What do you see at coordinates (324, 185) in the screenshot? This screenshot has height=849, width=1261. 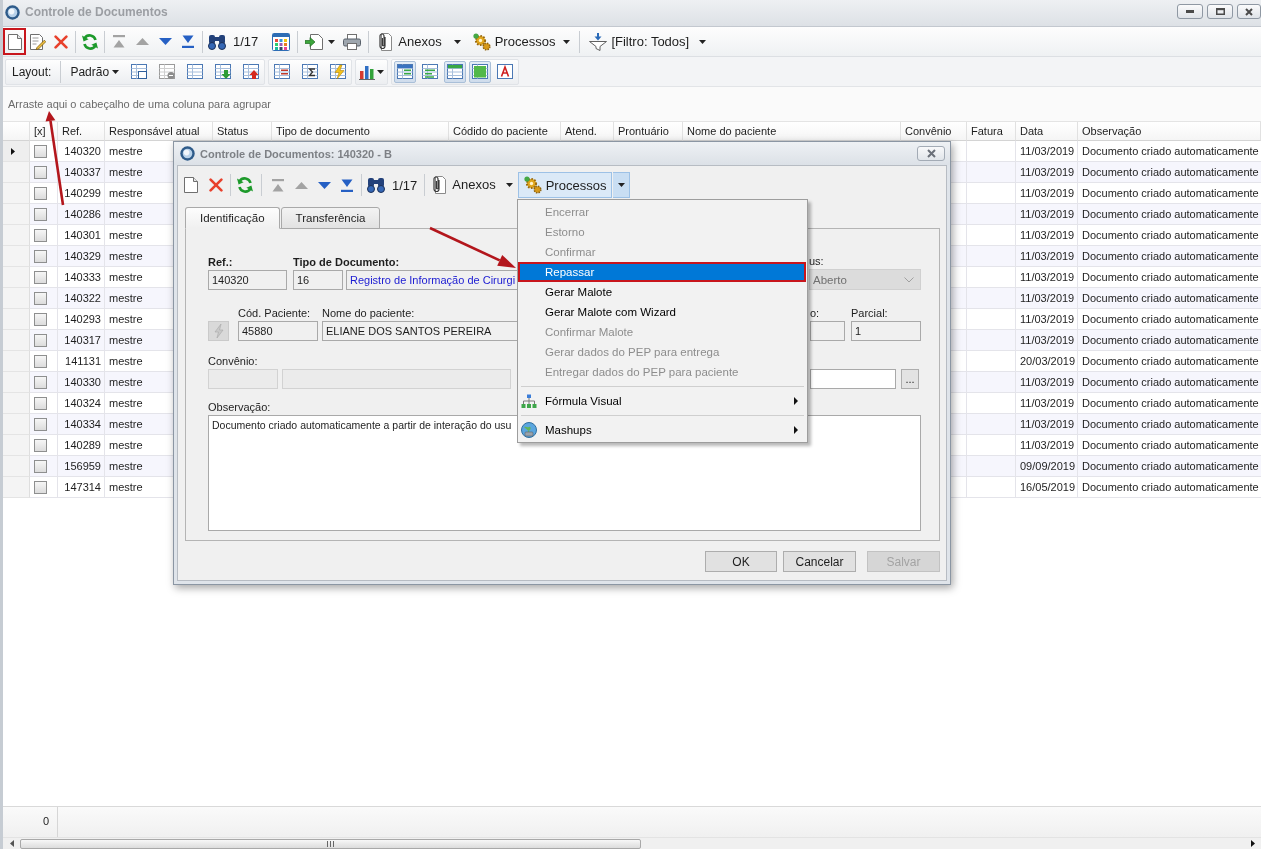 I see `triangle-down-icon` at bounding box center [324, 185].